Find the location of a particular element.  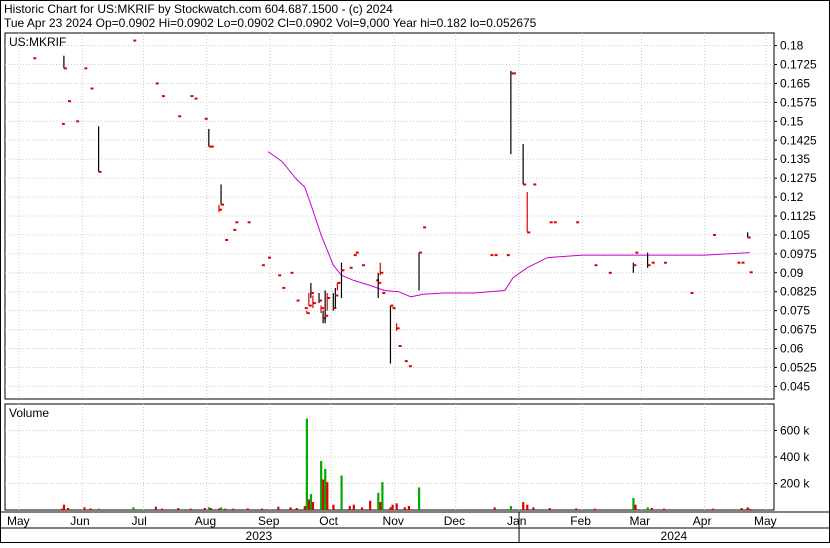

price-tick-label: 0.12 is located at coordinates (792, 197).